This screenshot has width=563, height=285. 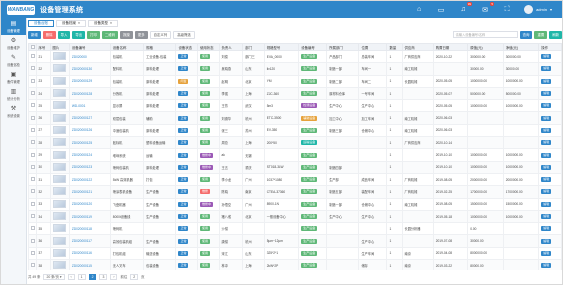 What do you see at coordinates (13, 111) in the screenshot?
I see `sidebar-item-5: ⚒ 系统设置` at bounding box center [13, 111].